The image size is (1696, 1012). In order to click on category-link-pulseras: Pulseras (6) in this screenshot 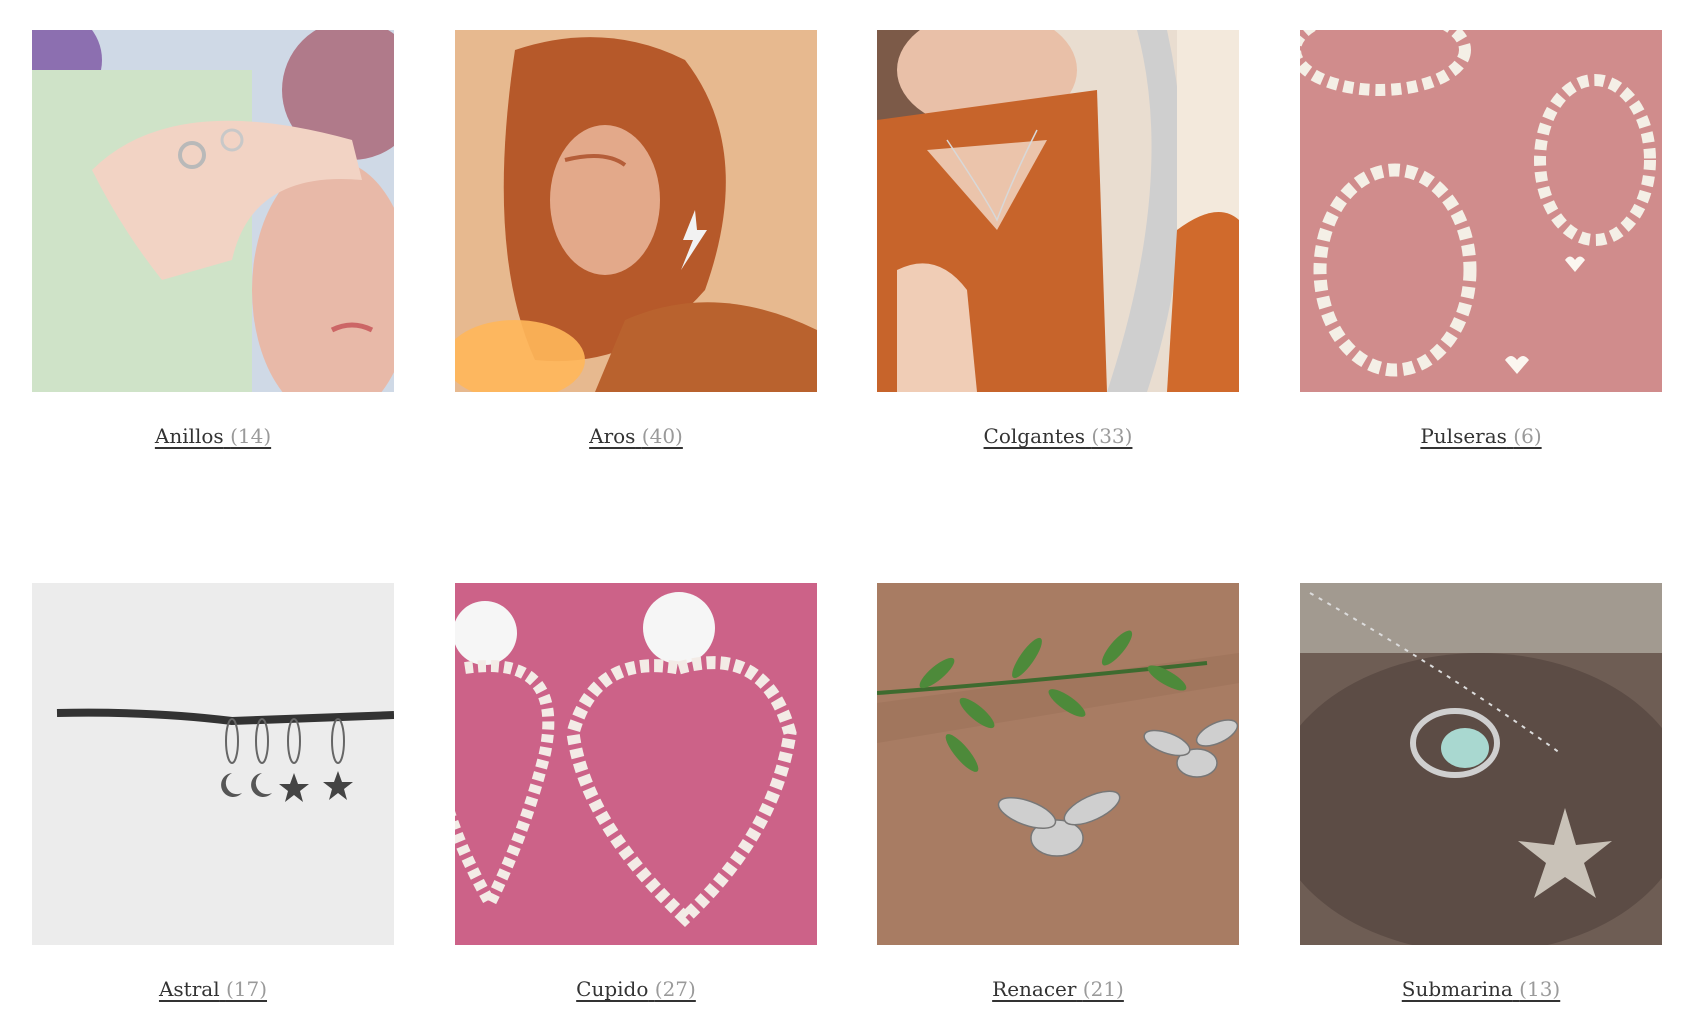, I will do `click(1481, 436)`.